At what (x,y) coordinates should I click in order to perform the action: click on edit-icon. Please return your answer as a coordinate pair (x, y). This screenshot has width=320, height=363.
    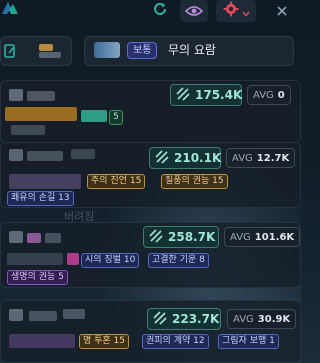
    Looking at the image, I should click on (10, 53).